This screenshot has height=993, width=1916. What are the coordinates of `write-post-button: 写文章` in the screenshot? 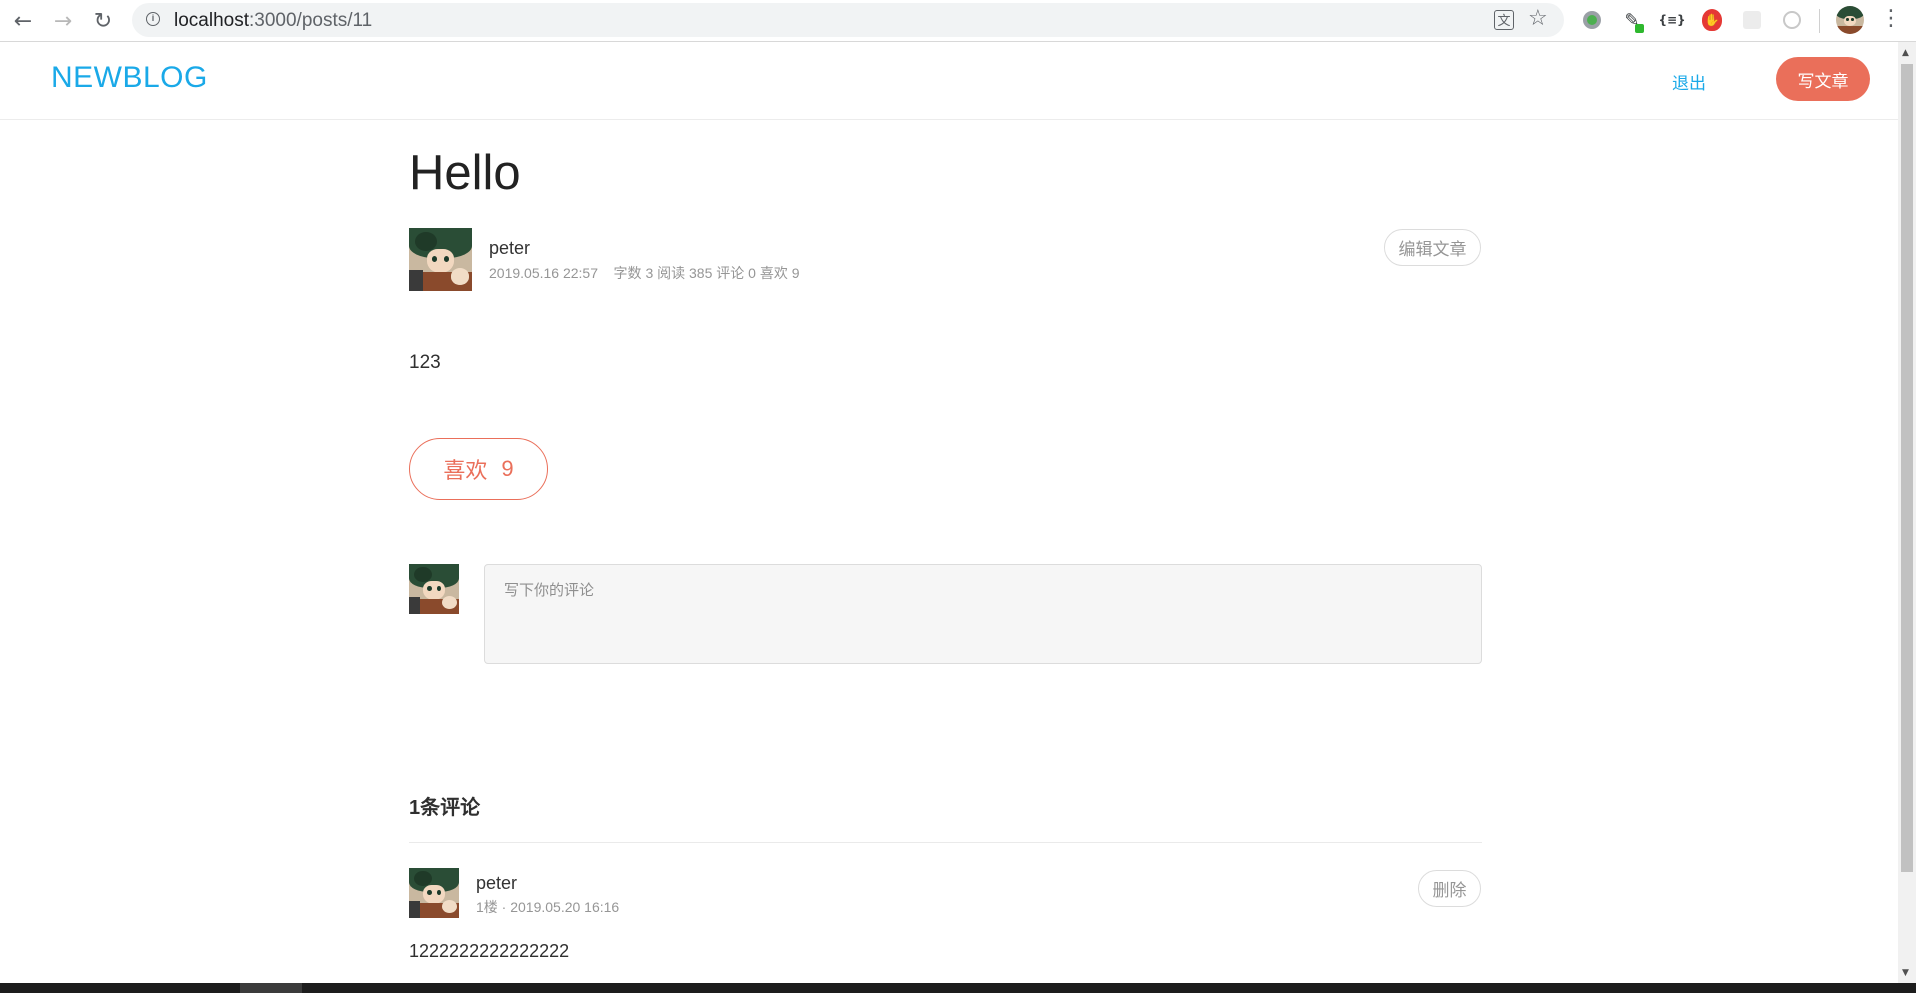 It's located at (1823, 79).